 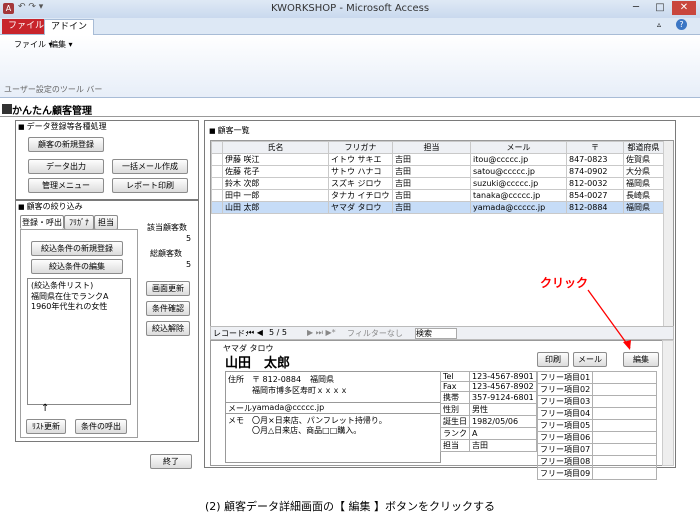 I want to click on filter-title: 顧客の絞り込み, so click(x=50, y=206).